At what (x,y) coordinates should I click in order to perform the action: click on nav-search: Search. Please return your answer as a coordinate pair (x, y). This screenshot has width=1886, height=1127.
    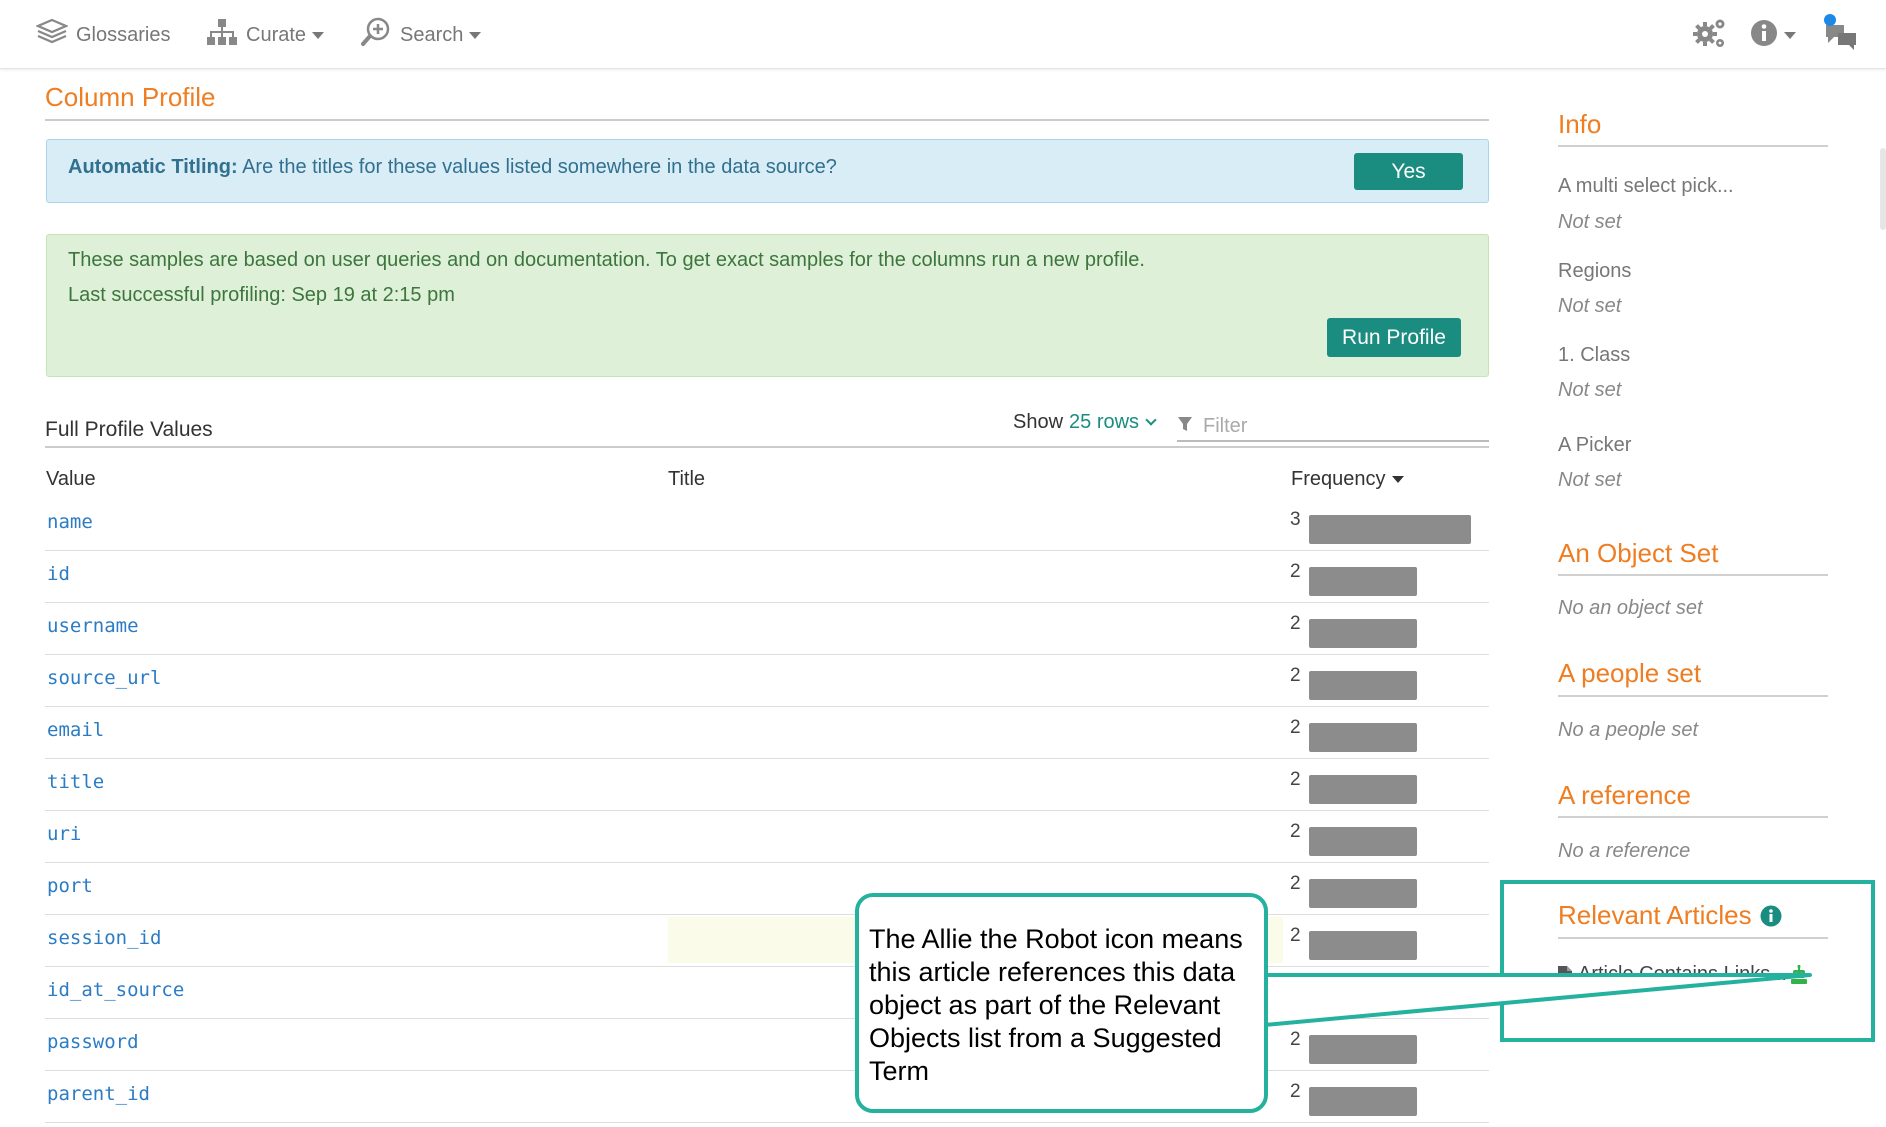
    Looking at the image, I should click on (421, 35).